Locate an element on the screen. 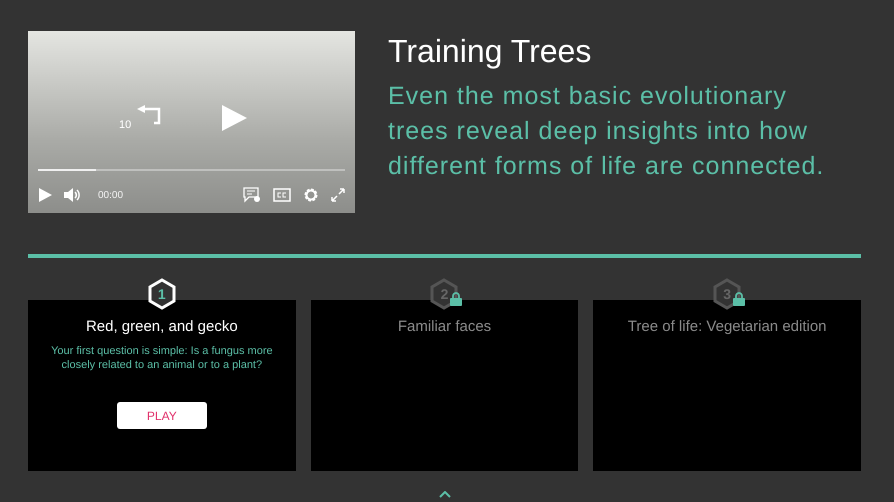  level-title: Red, green, and gecko is located at coordinates (162, 326).